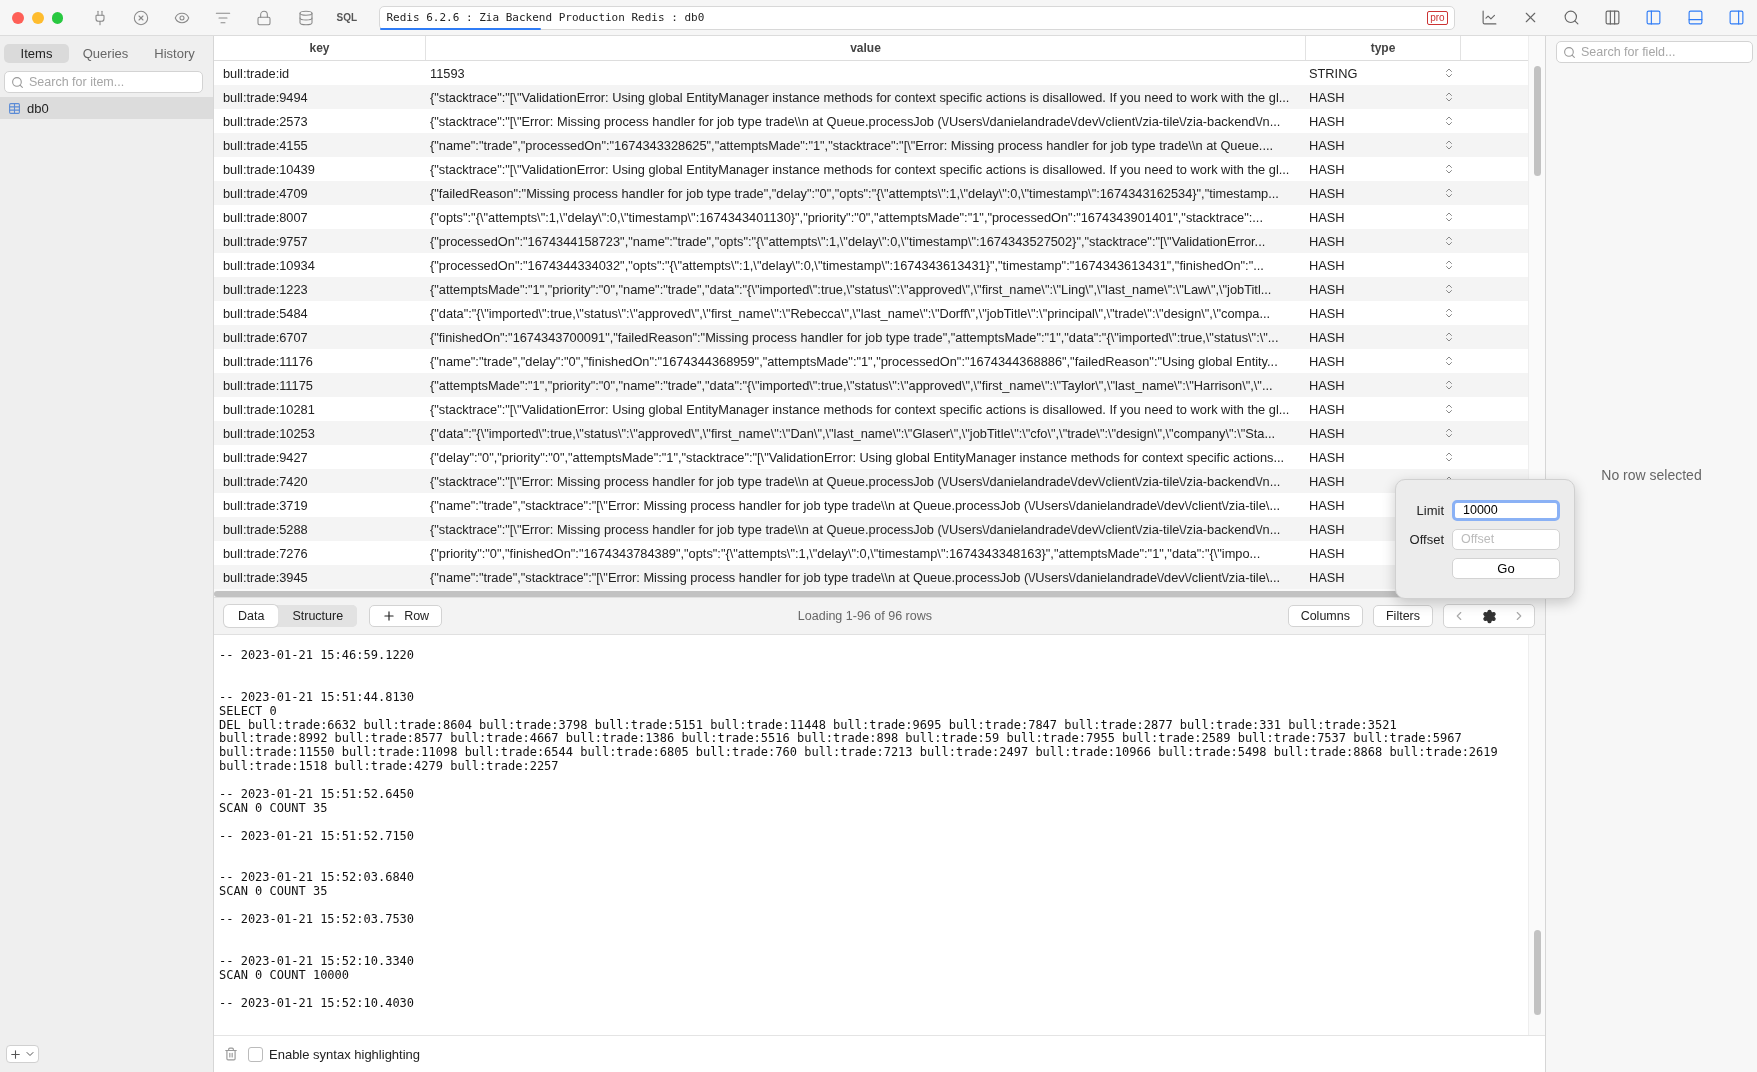 The height and width of the screenshot is (1072, 1757). What do you see at coordinates (274, 808) in the screenshot?
I see `log-command: SCAN 0 COUNT 35` at bounding box center [274, 808].